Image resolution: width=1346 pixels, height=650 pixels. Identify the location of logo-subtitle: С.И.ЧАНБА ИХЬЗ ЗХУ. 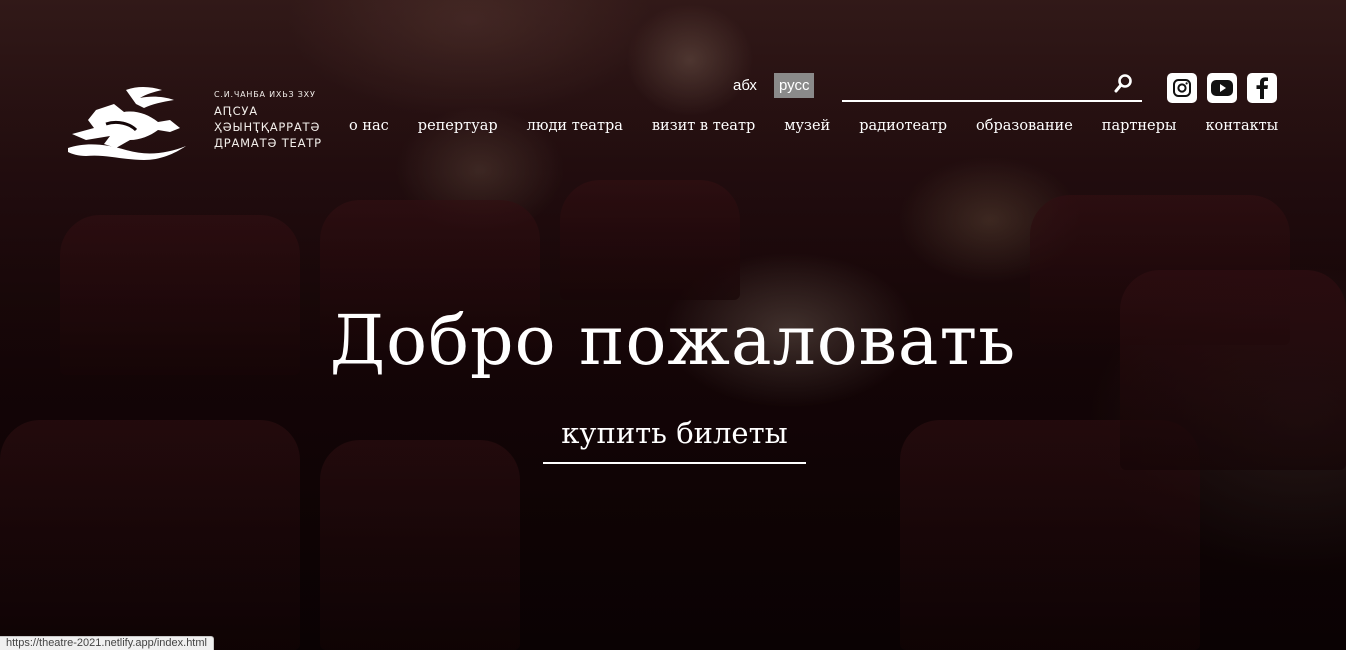
(265, 94).